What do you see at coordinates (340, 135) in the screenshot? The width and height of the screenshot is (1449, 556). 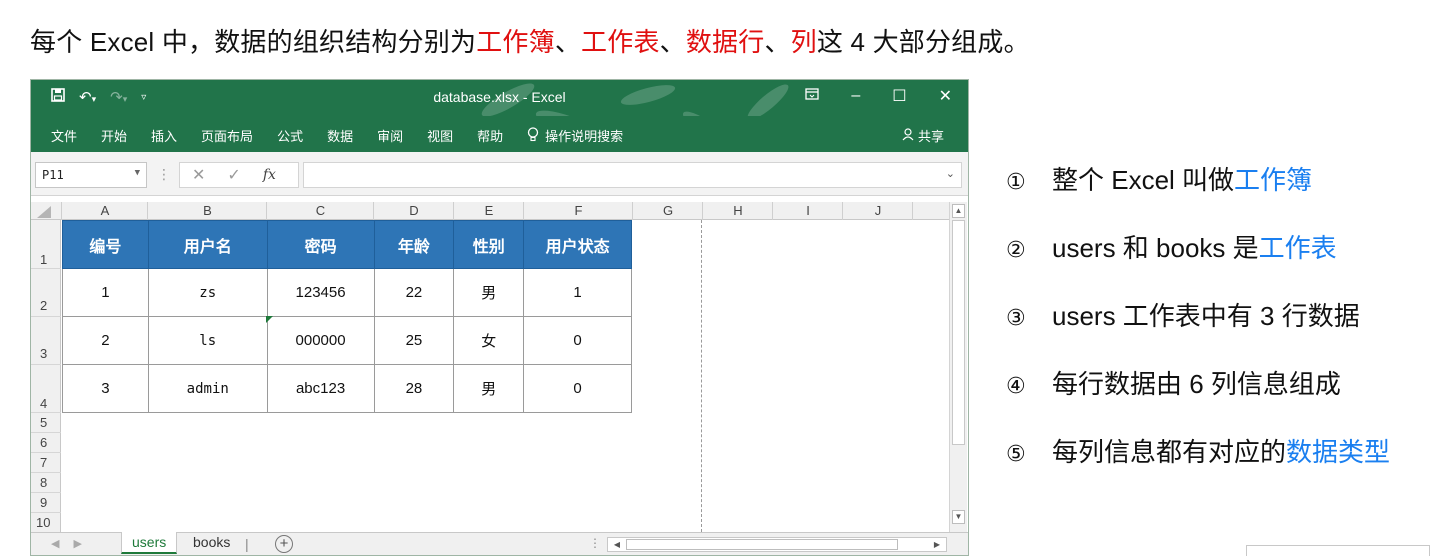 I see `tab-data: 数据` at bounding box center [340, 135].